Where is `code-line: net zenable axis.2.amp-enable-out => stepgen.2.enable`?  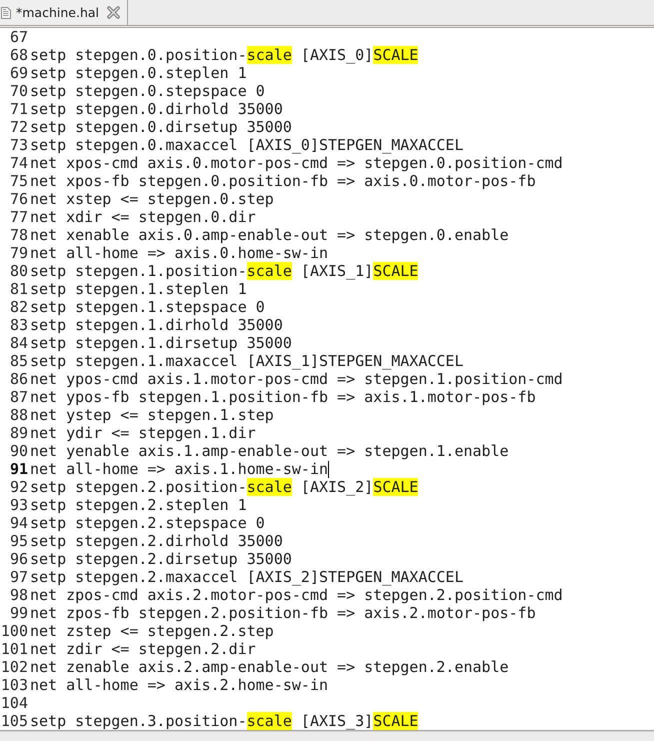
code-line: net zenable axis.2.amp-enable-out => stepgen.2.enable is located at coordinates (269, 667).